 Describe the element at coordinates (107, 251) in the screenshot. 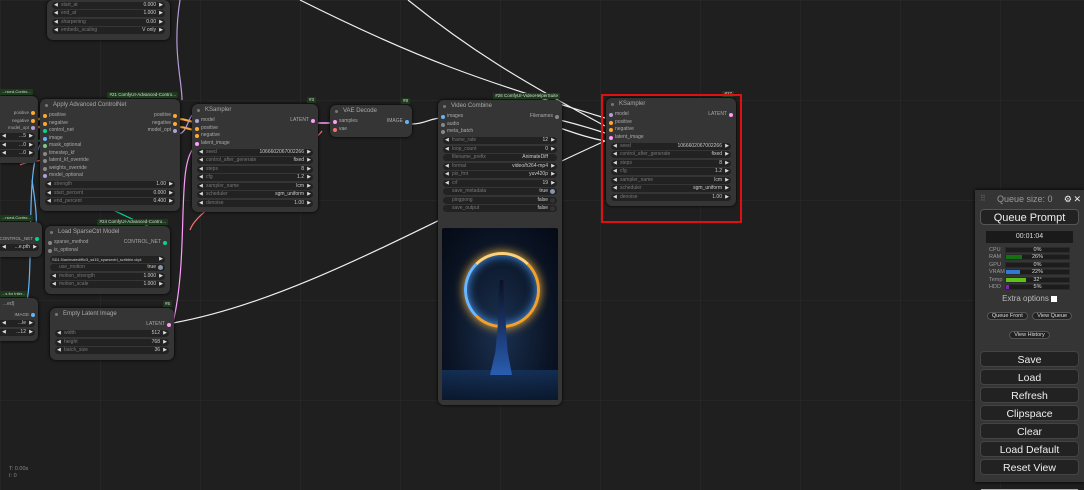

I see `input-slot: is_optional` at that location.